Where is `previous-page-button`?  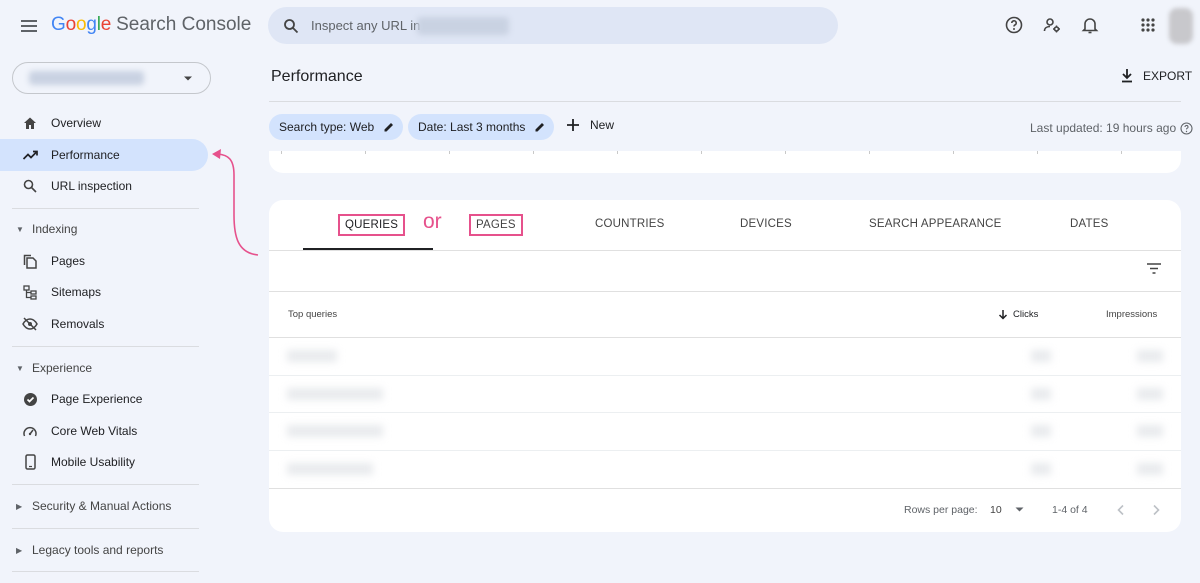 previous-page-button is located at coordinates (1121, 510).